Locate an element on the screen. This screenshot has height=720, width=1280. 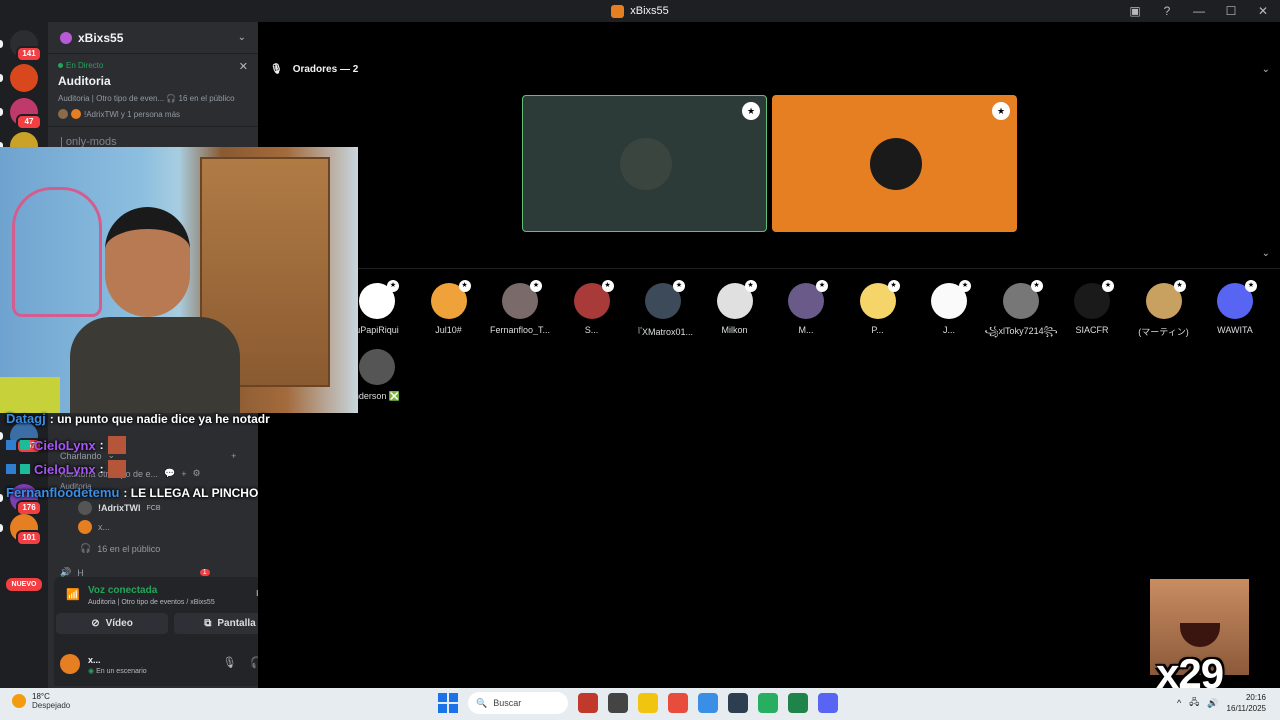
server-icon: 47 is located at coordinates (26, 114).